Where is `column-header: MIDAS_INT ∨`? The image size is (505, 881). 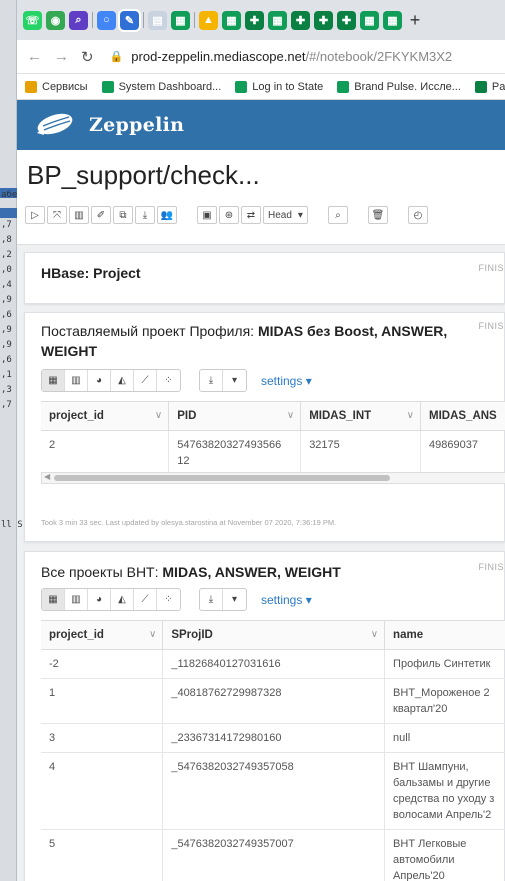
column-header: MIDAS_INT ∨ is located at coordinates (360, 416).